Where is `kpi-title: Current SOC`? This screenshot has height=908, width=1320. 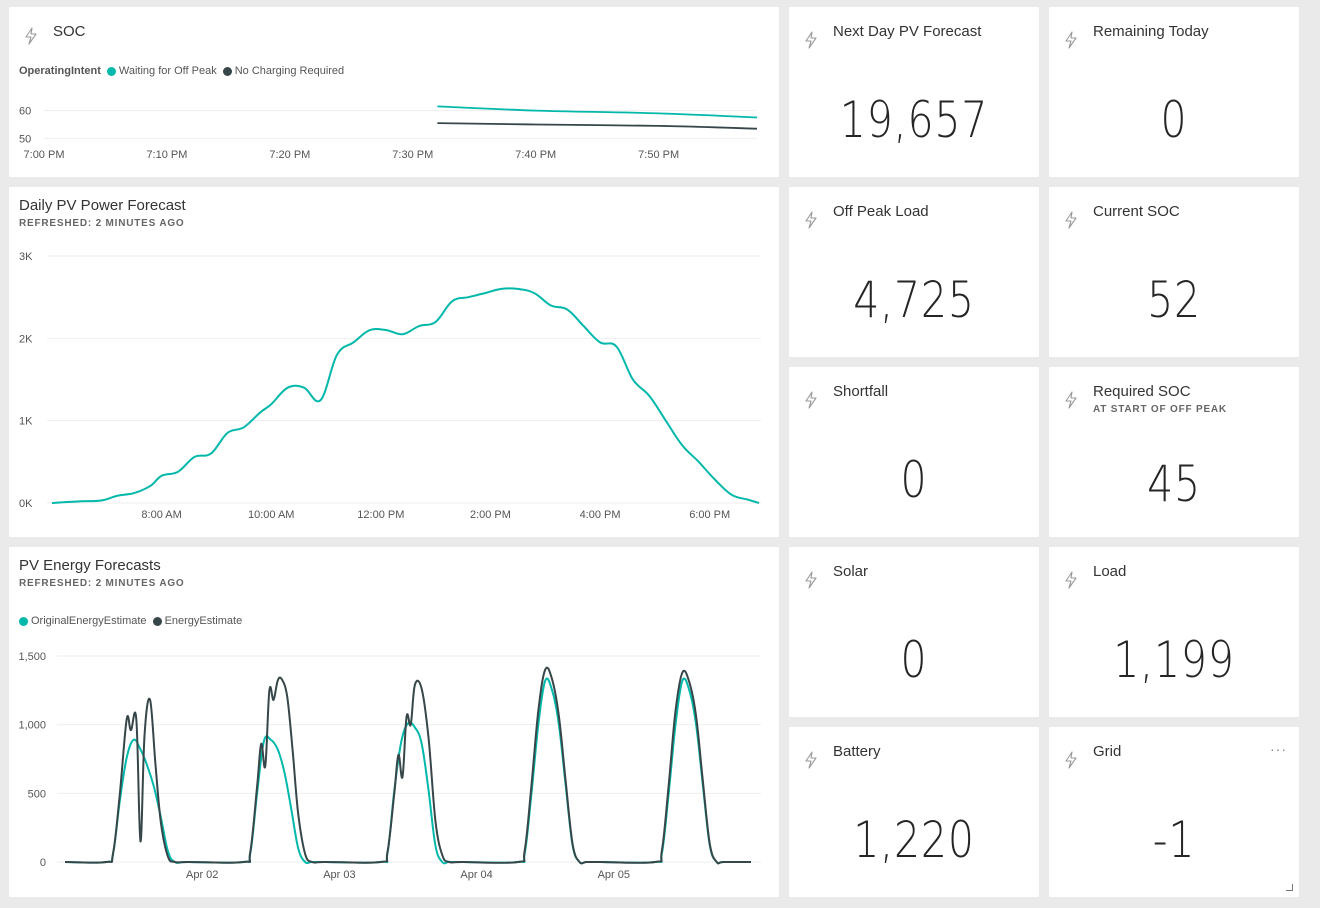 kpi-title: Current SOC is located at coordinates (1136, 211).